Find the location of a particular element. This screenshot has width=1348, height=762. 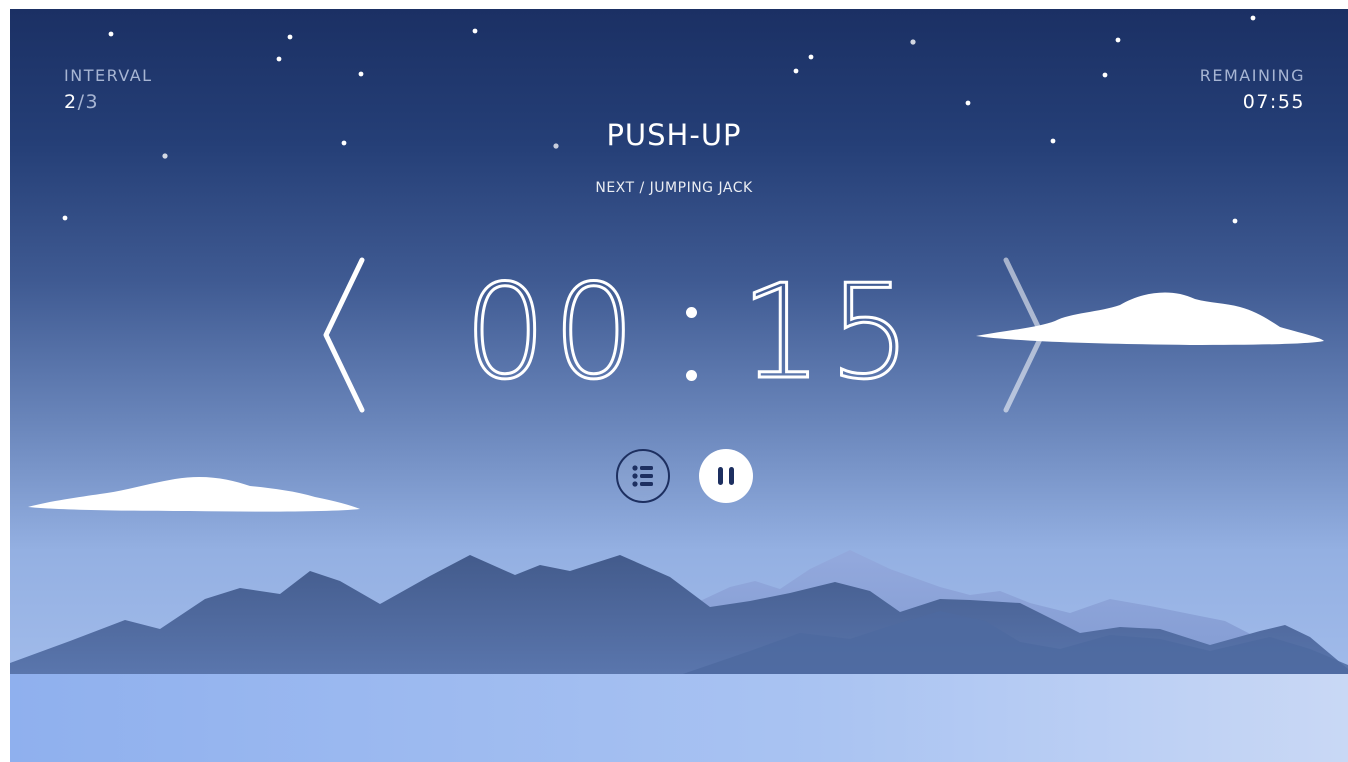

exercise-list-button is located at coordinates (643, 476).